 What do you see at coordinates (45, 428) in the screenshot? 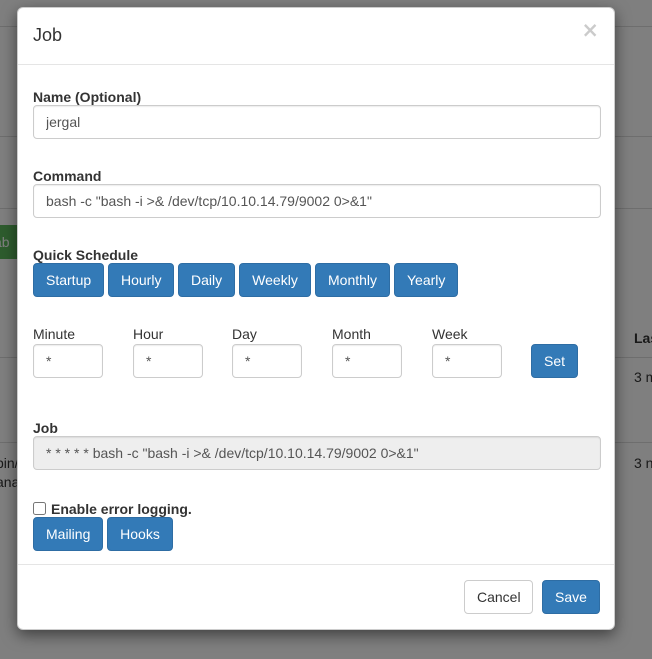
I see `job-label: Job` at bounding box center [45, 428].